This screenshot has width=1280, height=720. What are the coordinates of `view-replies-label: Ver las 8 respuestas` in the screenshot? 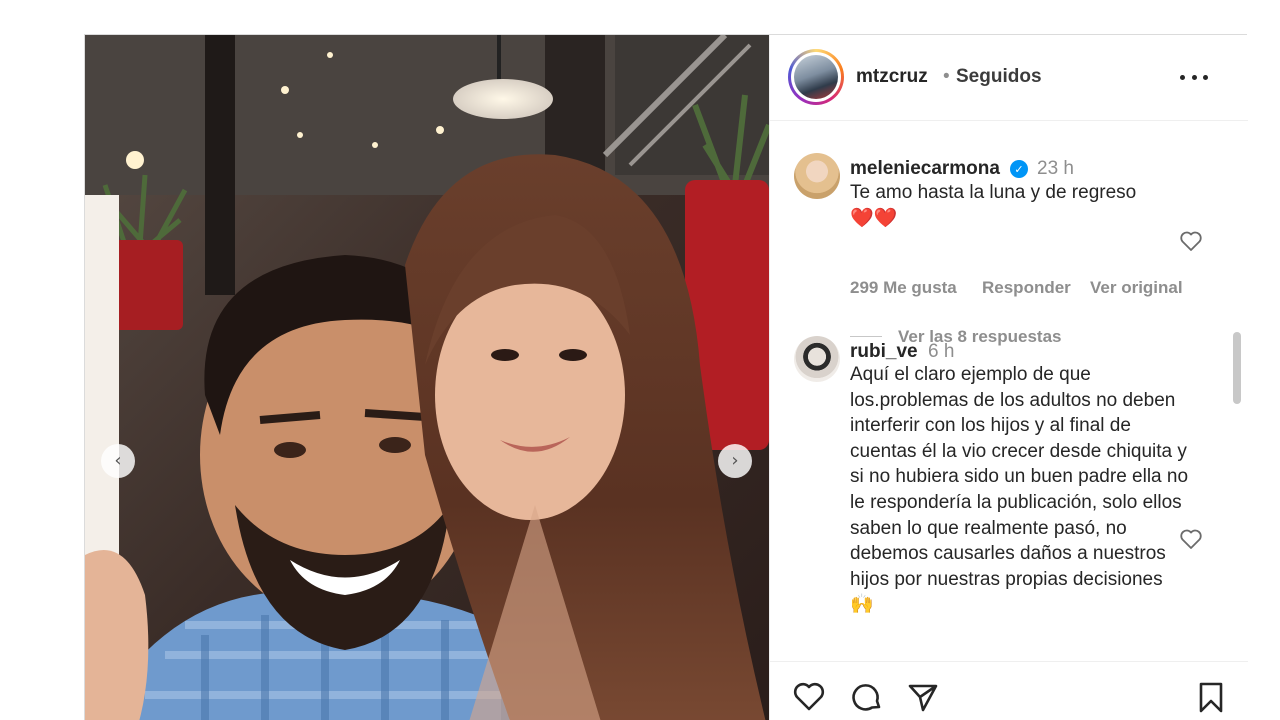 It's located at (980, 336).